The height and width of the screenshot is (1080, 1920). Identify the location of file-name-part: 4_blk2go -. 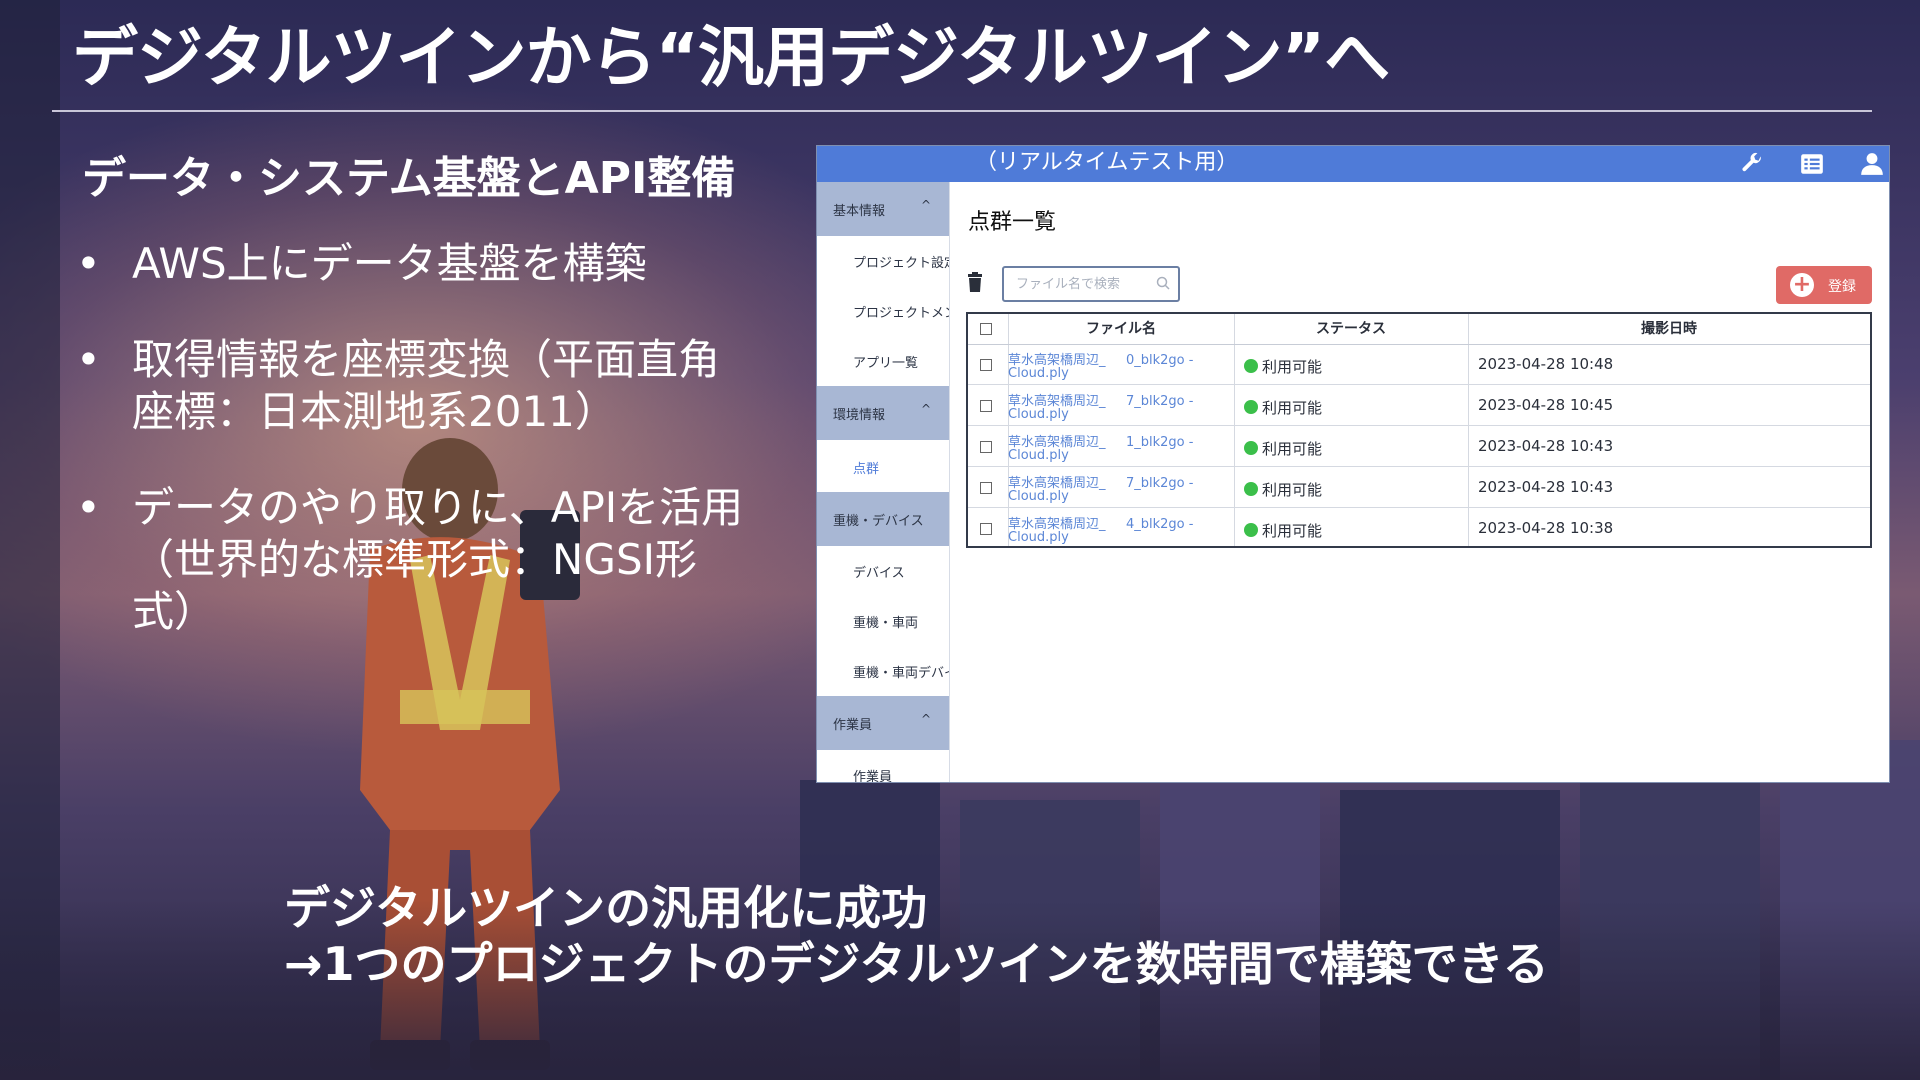
(1160, 524).